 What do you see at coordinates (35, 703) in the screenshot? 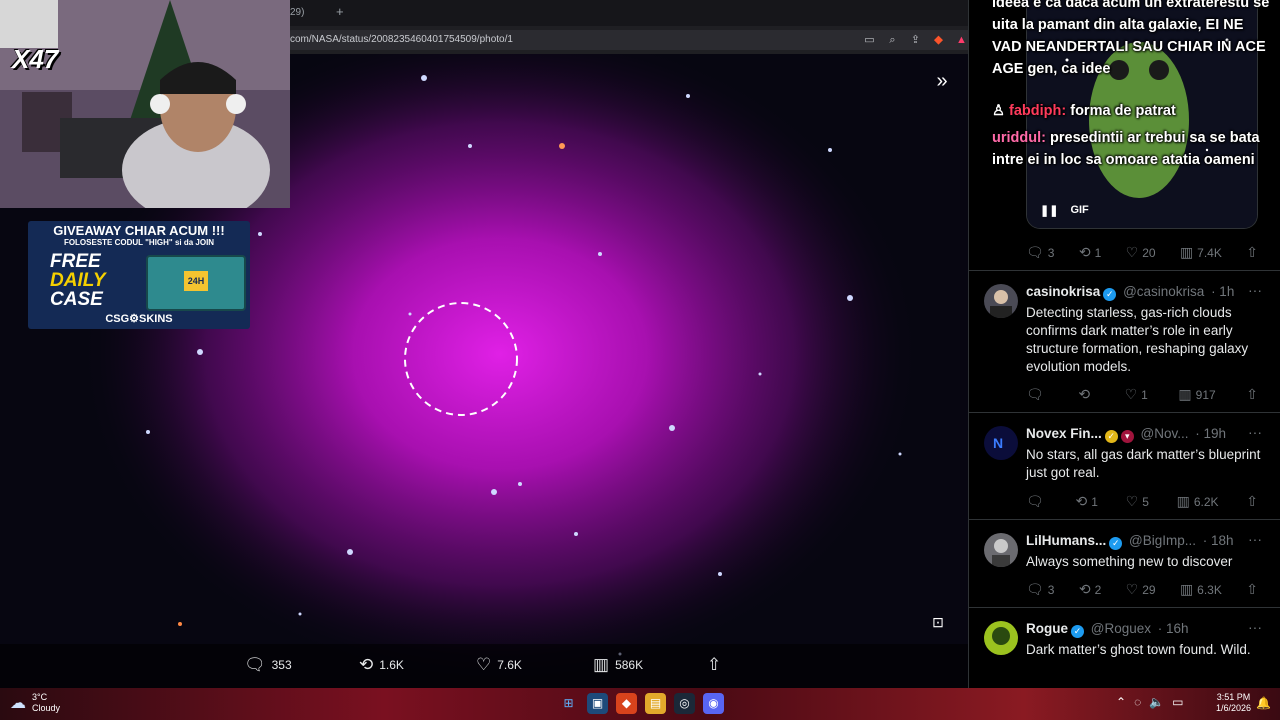
I see `weather-widget: ☁ 3°C Cloudy` at bounding box center [35, 703].